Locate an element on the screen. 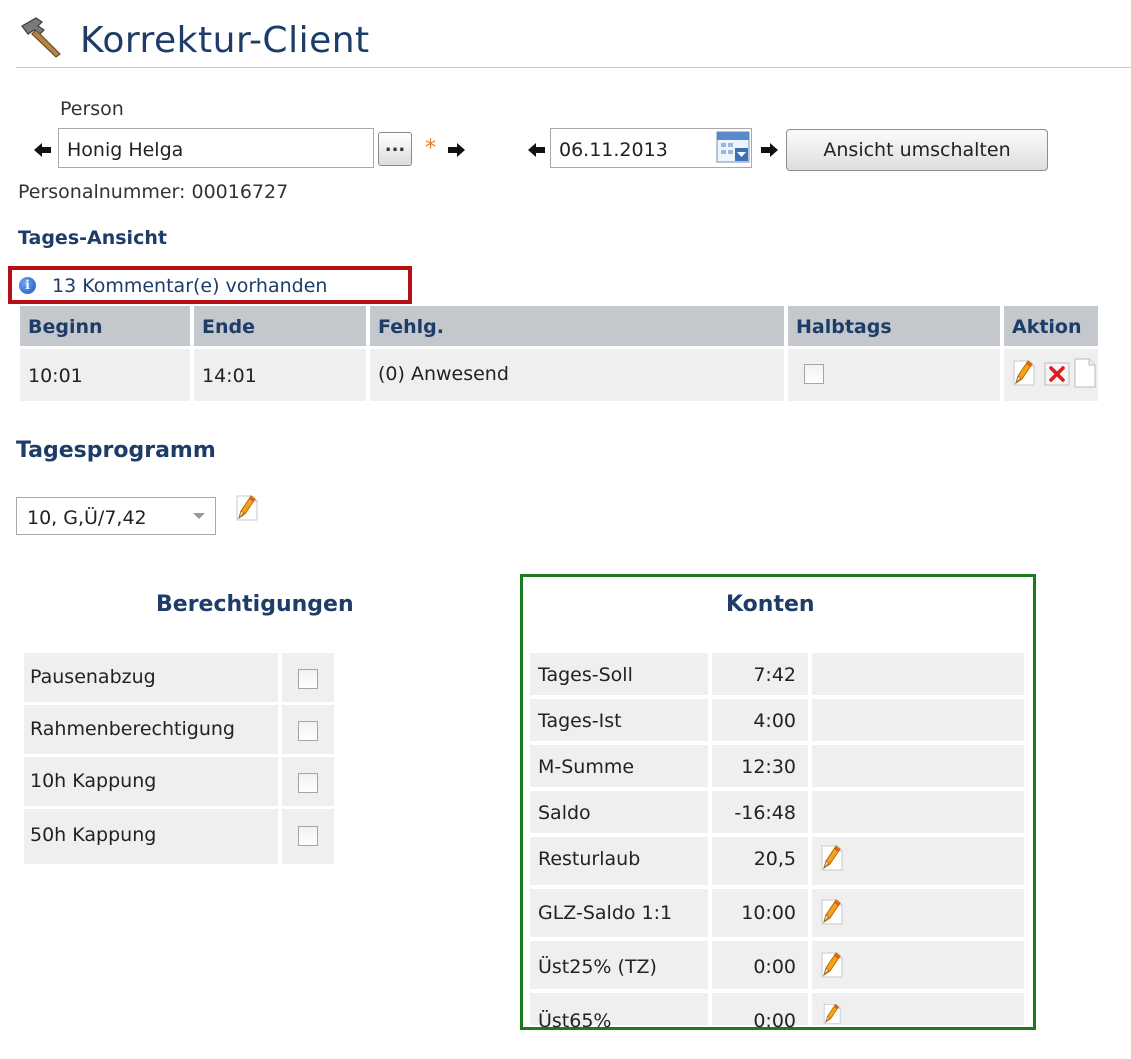 This screenshot has width=1131, height=1059. required-marker: * is located at coordinates (430, 148).